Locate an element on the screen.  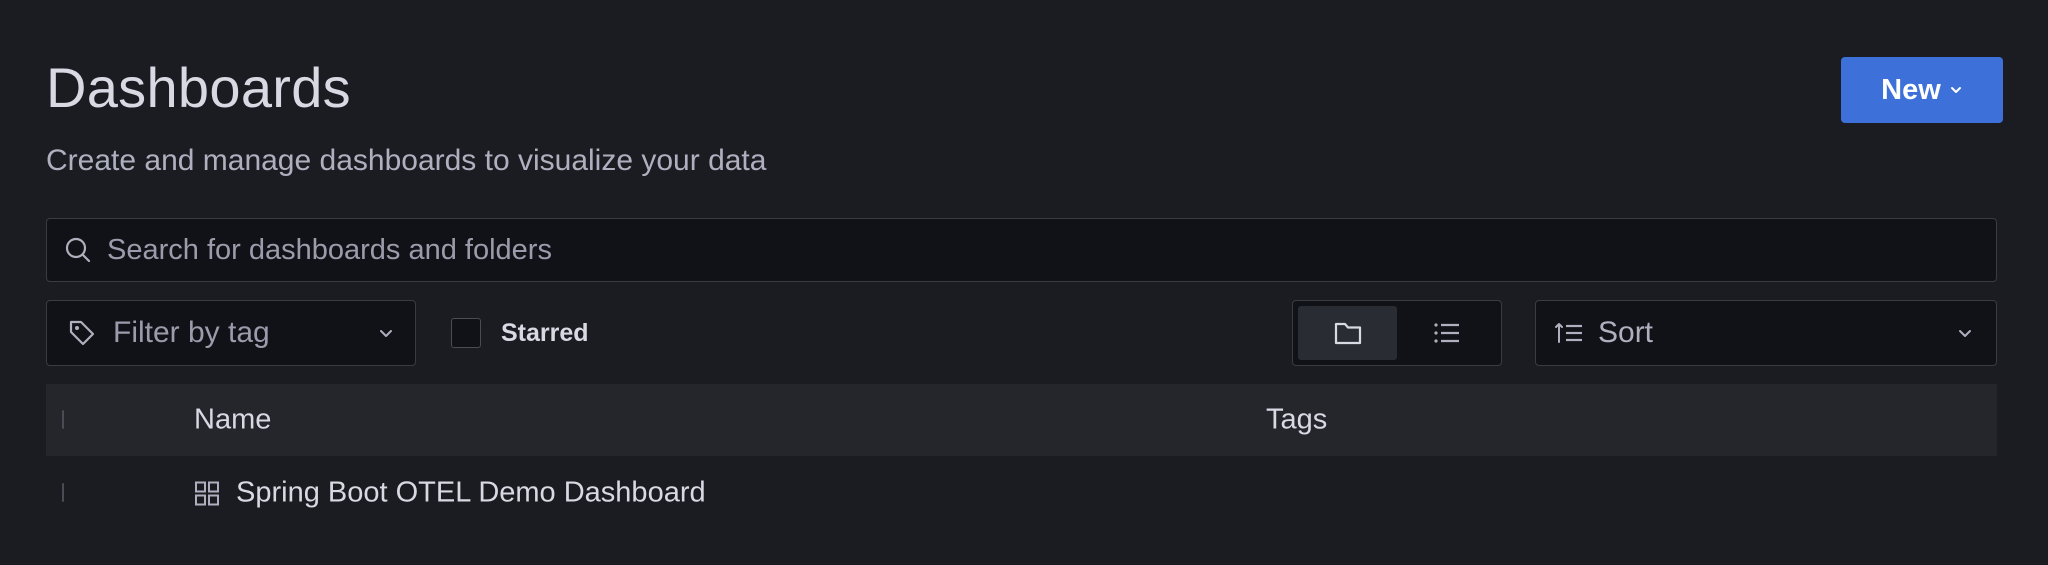
filter-toolbar: Filter by tag Starred Sort is located at coordinates (1021, 333).